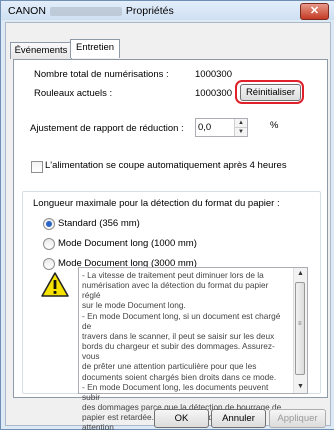 This screenshot has height=433, width=334. I want to click on ok-button: OK, so click(181, 418).